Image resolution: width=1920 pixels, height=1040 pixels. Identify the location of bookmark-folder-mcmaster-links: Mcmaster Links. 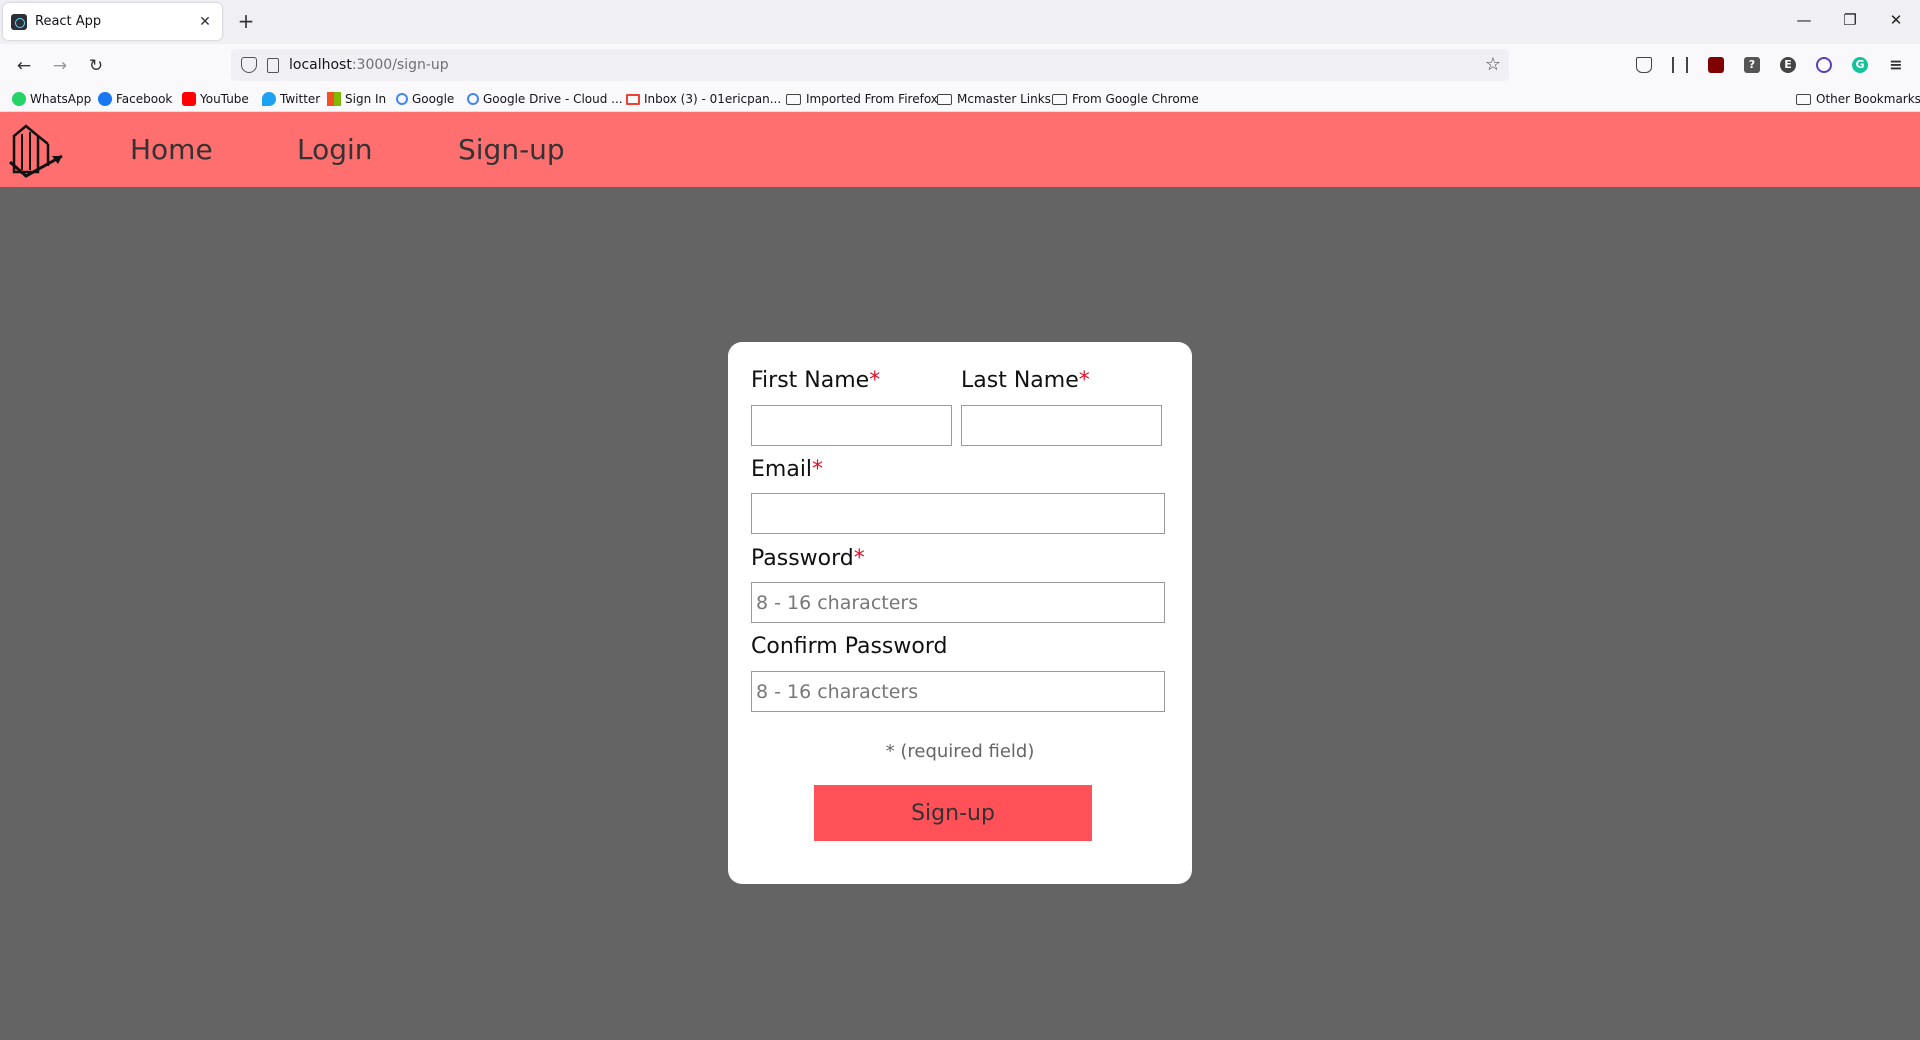
(994, 99).